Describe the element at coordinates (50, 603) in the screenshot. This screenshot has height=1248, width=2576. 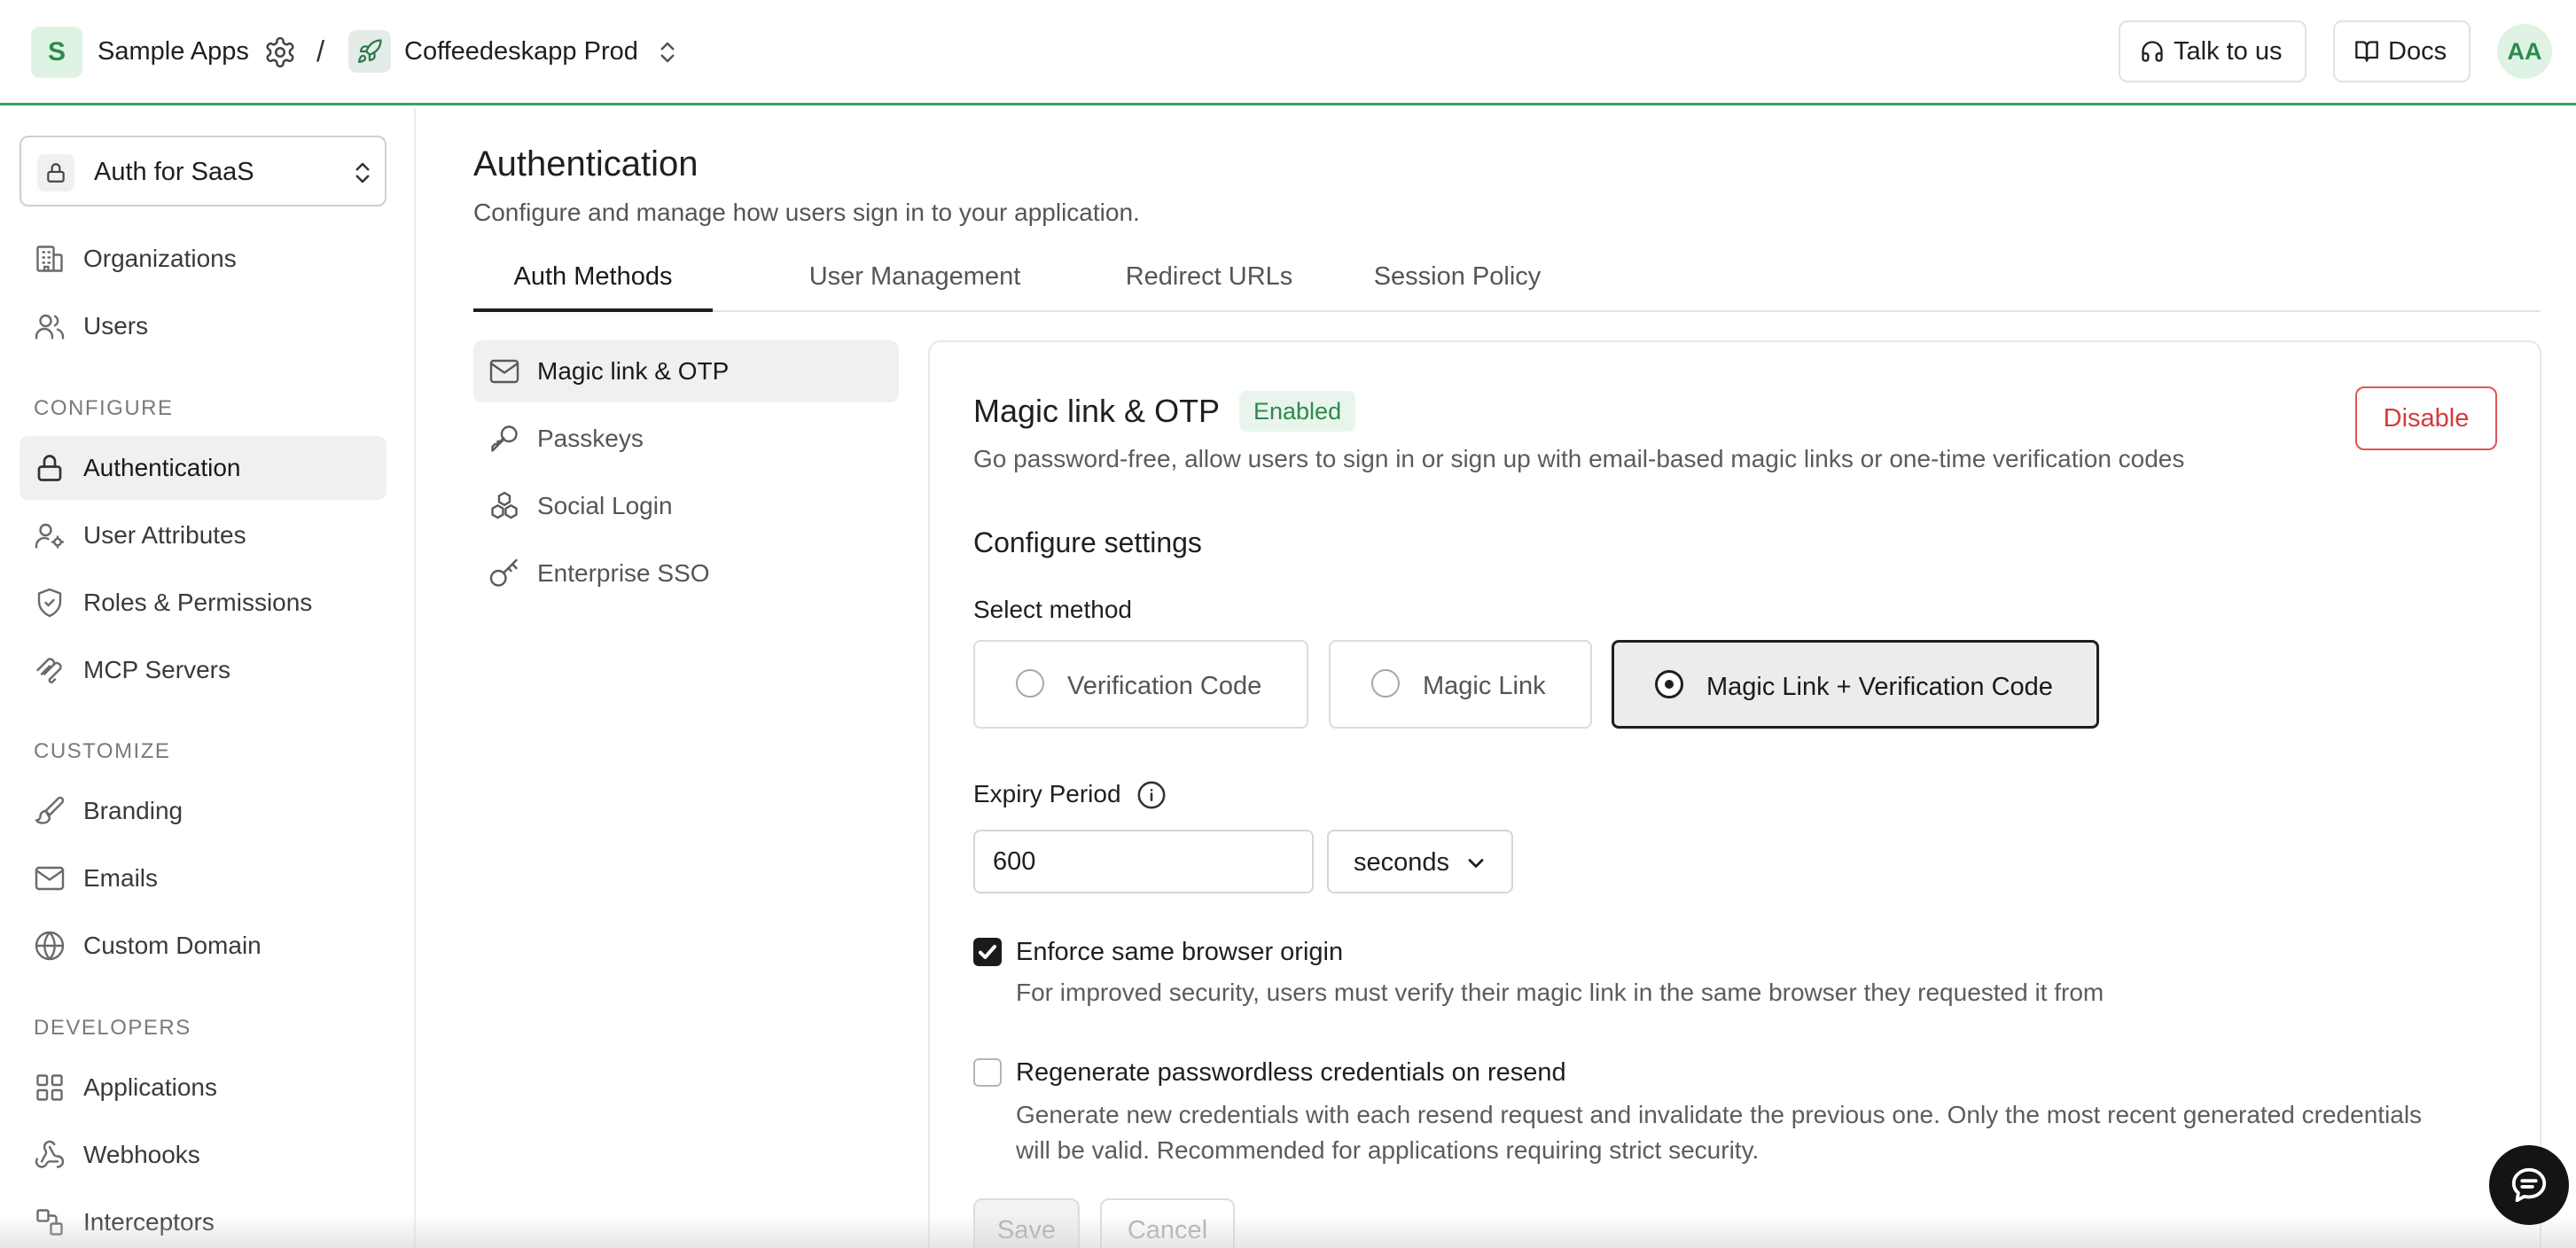
I see `shield-icon` at that location.